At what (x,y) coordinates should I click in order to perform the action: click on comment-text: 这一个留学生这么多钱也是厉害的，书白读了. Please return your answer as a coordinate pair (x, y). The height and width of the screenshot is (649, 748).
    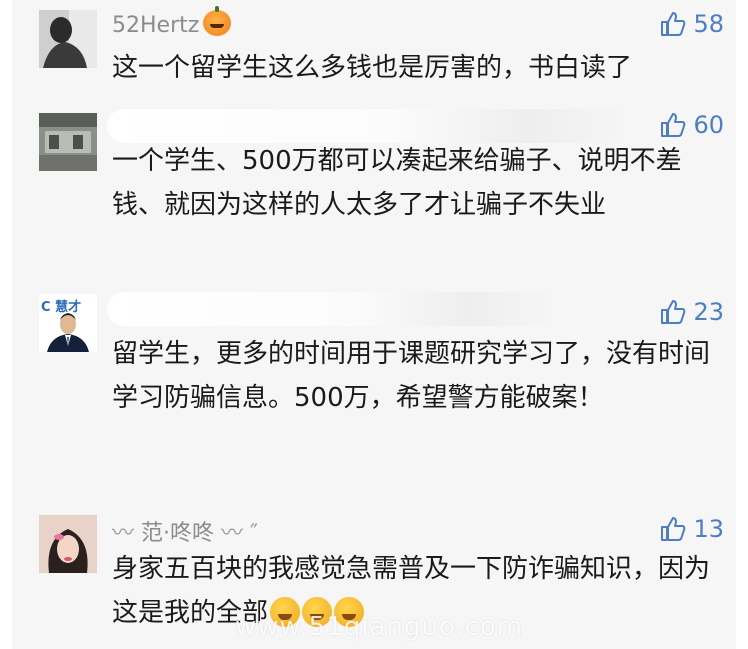
    Looking at the image, I should click on (372, 68).